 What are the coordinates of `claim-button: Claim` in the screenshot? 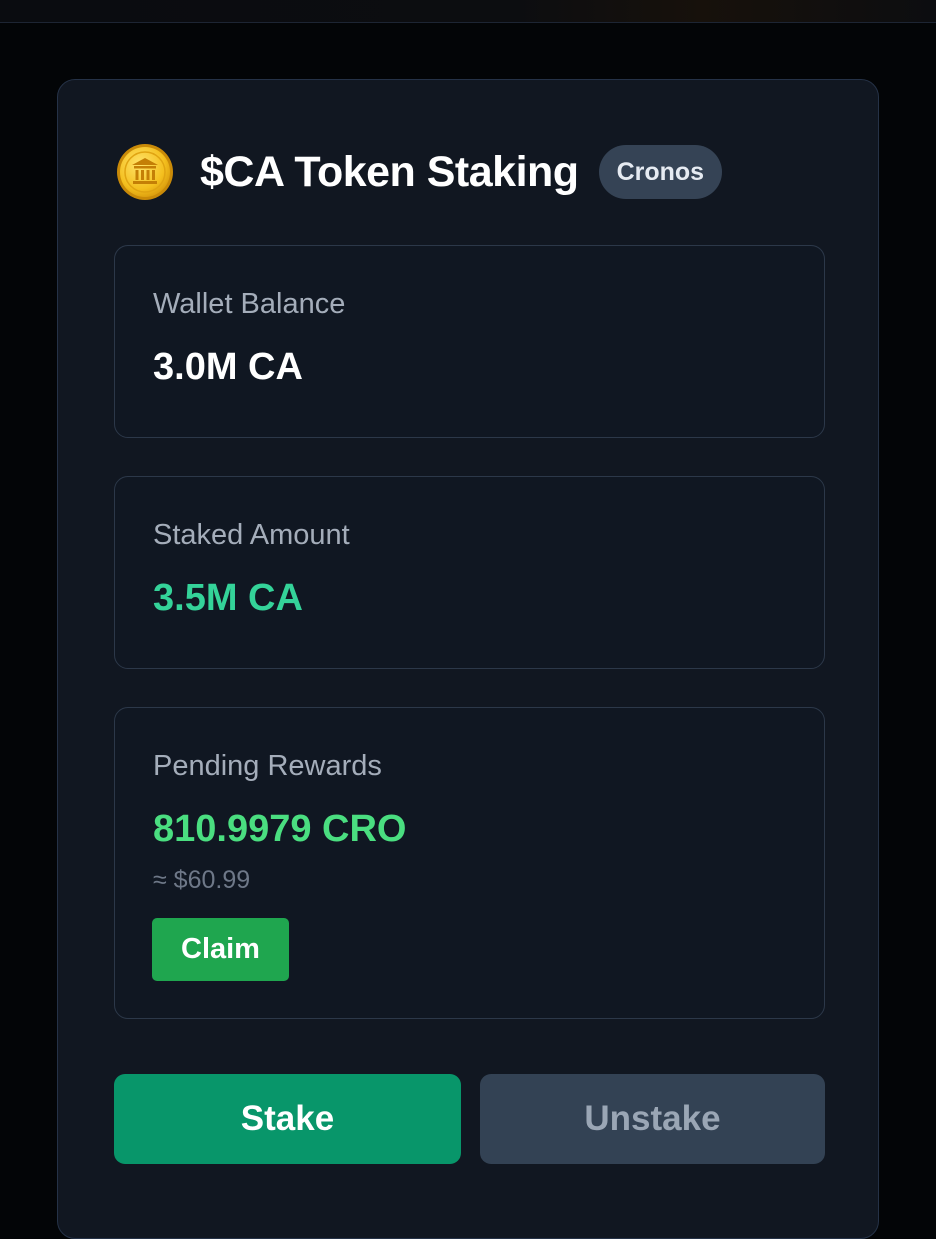 It's located at (220, 949).